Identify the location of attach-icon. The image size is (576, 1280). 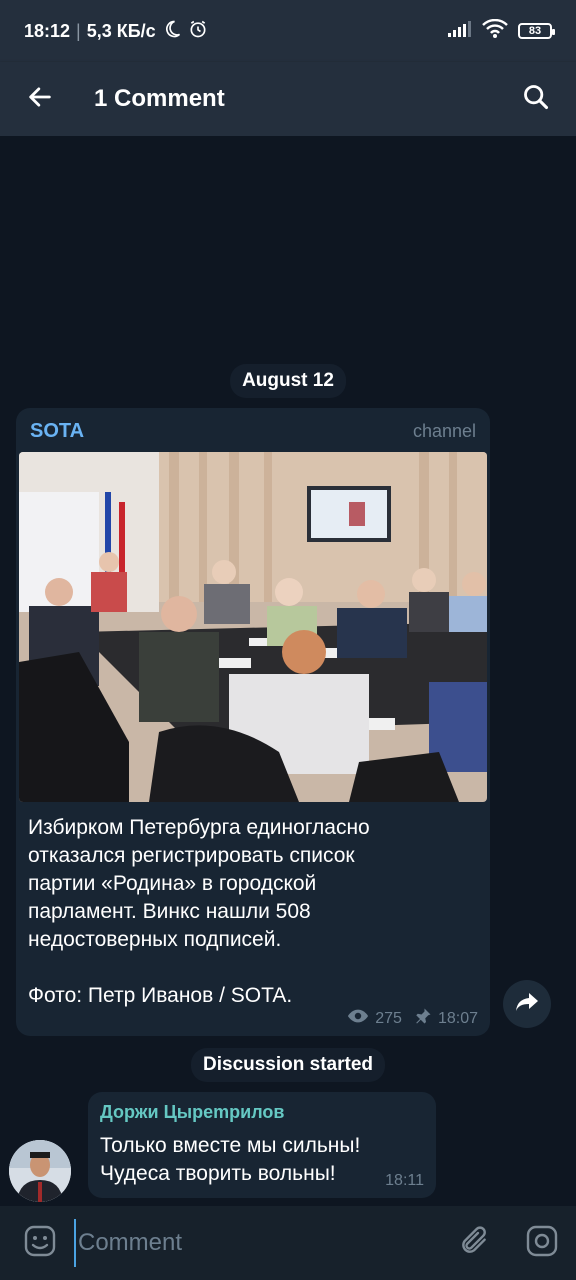
(474, 1243).